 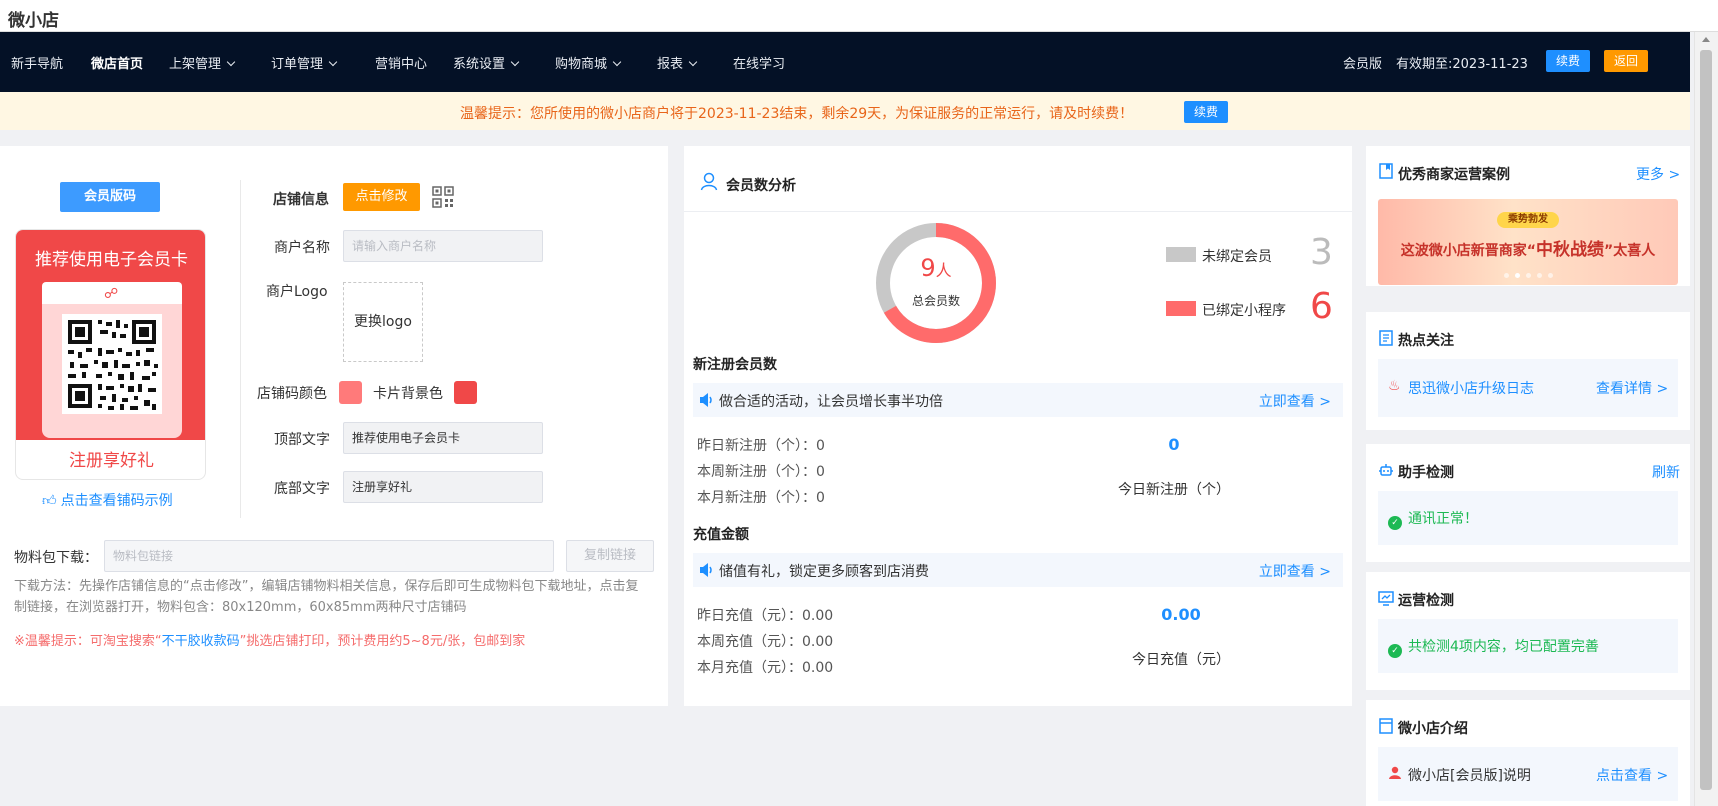 What do you see at coordinates (1528, 753) in the screenshot?
I see `intro-panel: 微小店介绍 微小店[会员版]说明 点击查看 >` at bounding box center [1528, 753].